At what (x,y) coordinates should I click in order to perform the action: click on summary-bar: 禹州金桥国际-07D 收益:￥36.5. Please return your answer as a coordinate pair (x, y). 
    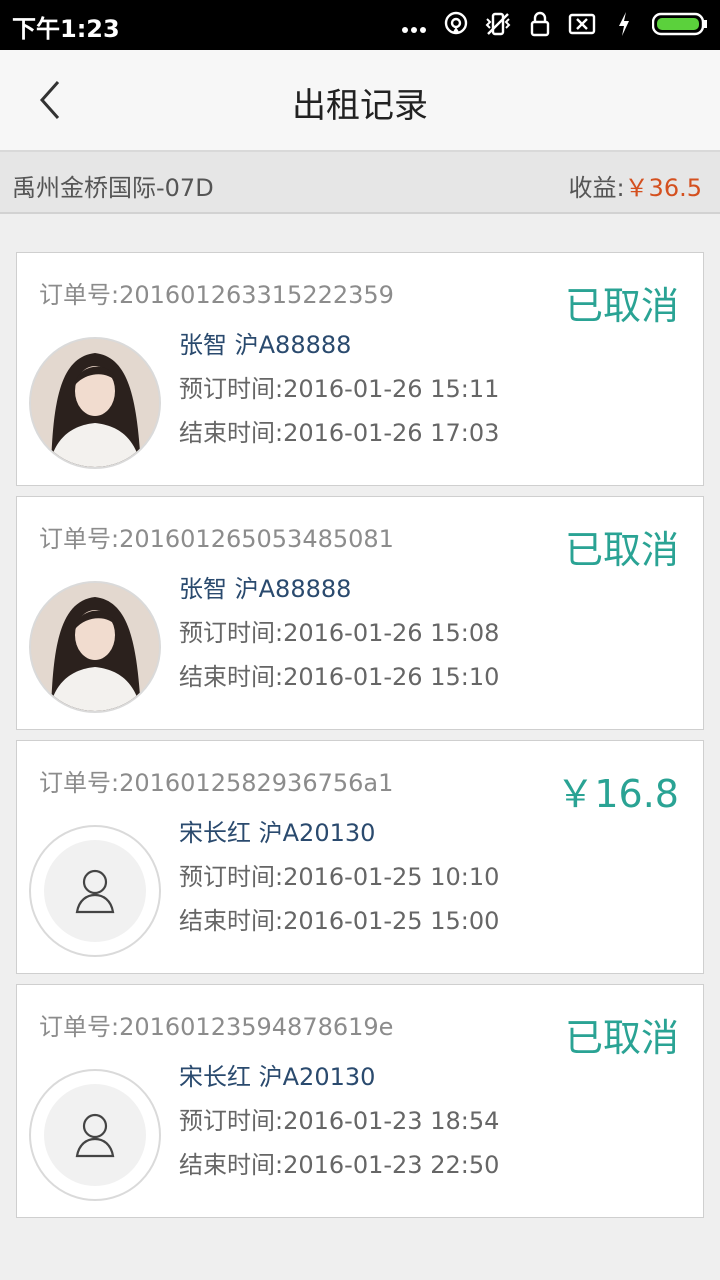
    Looking at the image, I should click on (360, 183).